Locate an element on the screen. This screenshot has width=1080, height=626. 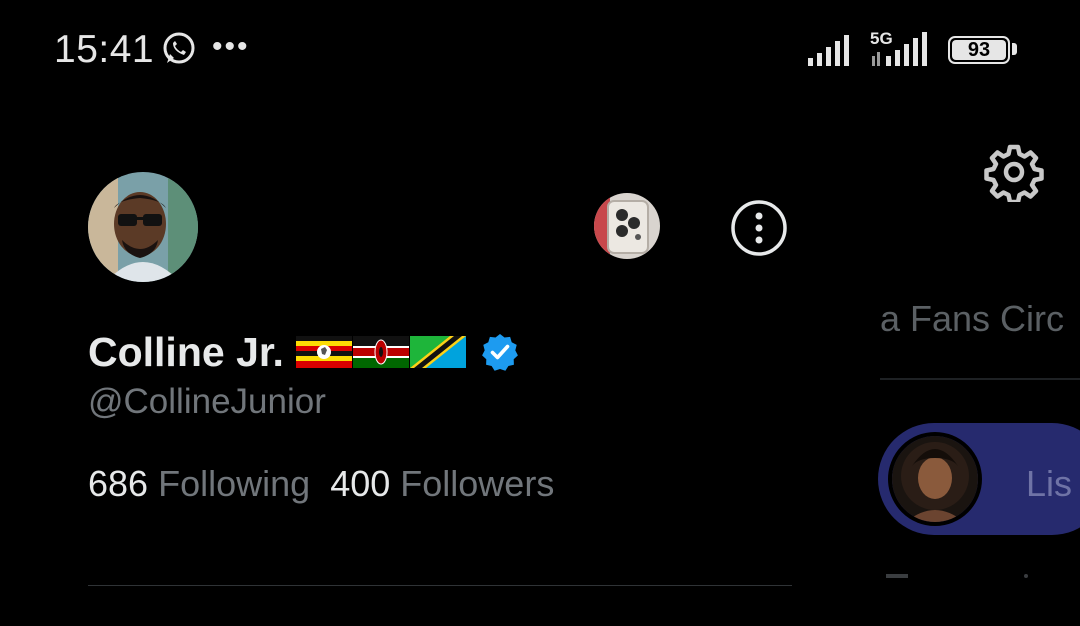
uganda-flag-icon is located at coordinates (323, 352).